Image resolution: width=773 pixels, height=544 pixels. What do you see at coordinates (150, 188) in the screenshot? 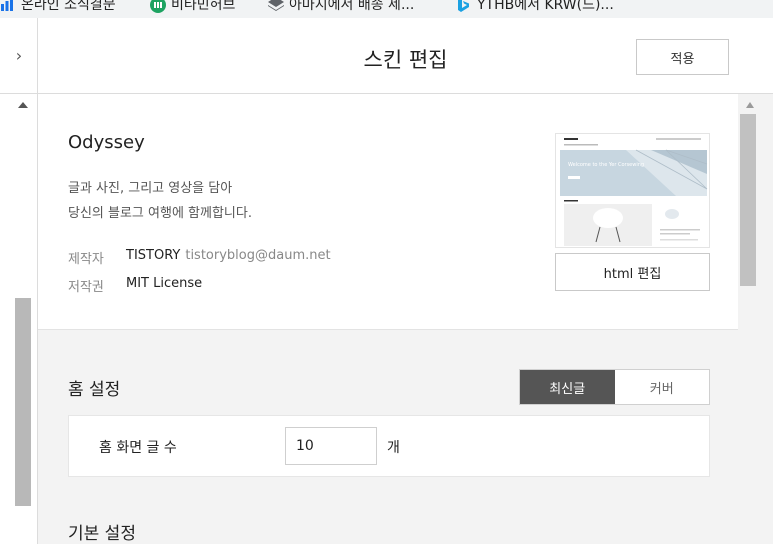
I see `description-line: 글과 사진, 그리고 영상을 담아` at bounding box center [150, 188].